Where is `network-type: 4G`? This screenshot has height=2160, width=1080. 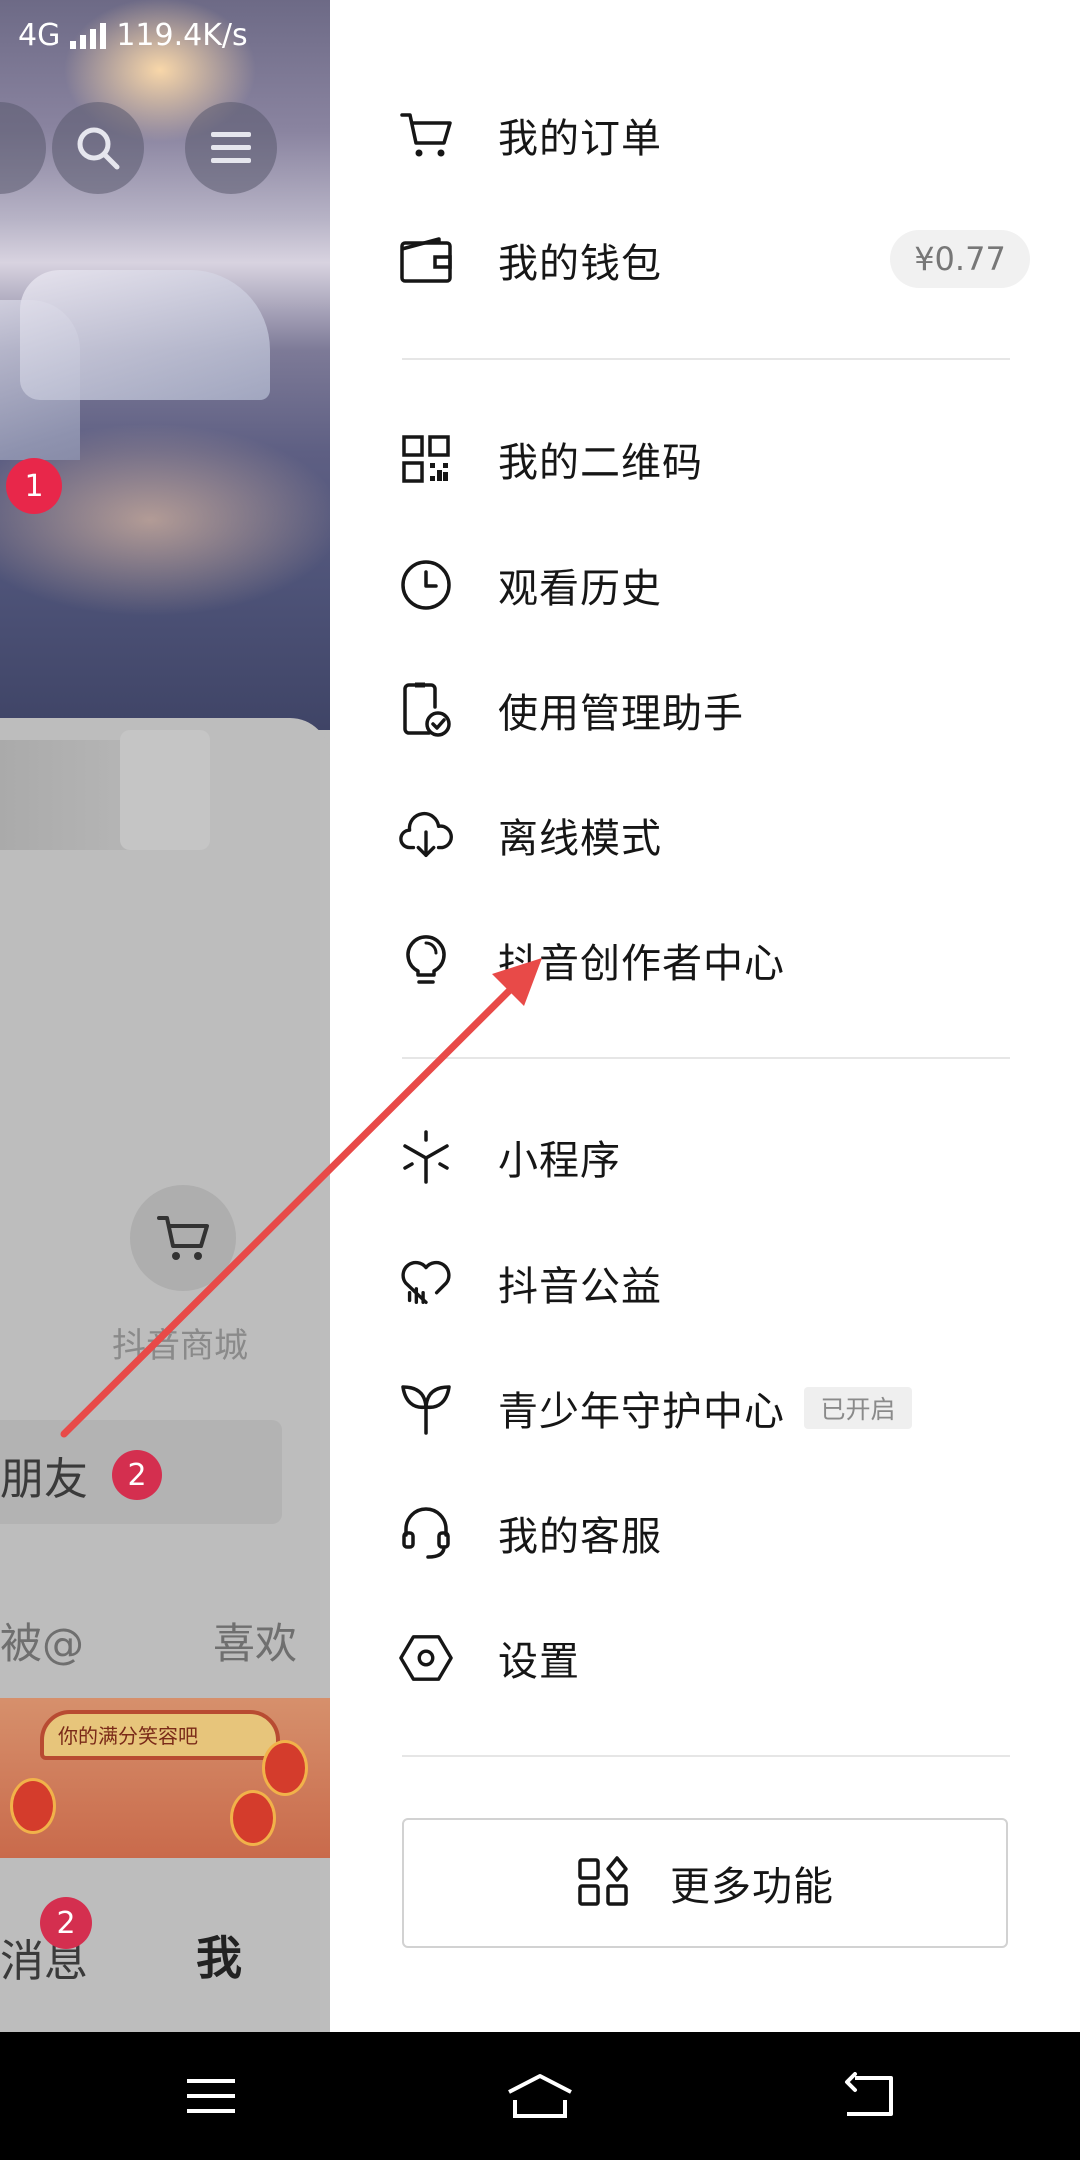
network-type: 4G is located at coordinates (39, 35).